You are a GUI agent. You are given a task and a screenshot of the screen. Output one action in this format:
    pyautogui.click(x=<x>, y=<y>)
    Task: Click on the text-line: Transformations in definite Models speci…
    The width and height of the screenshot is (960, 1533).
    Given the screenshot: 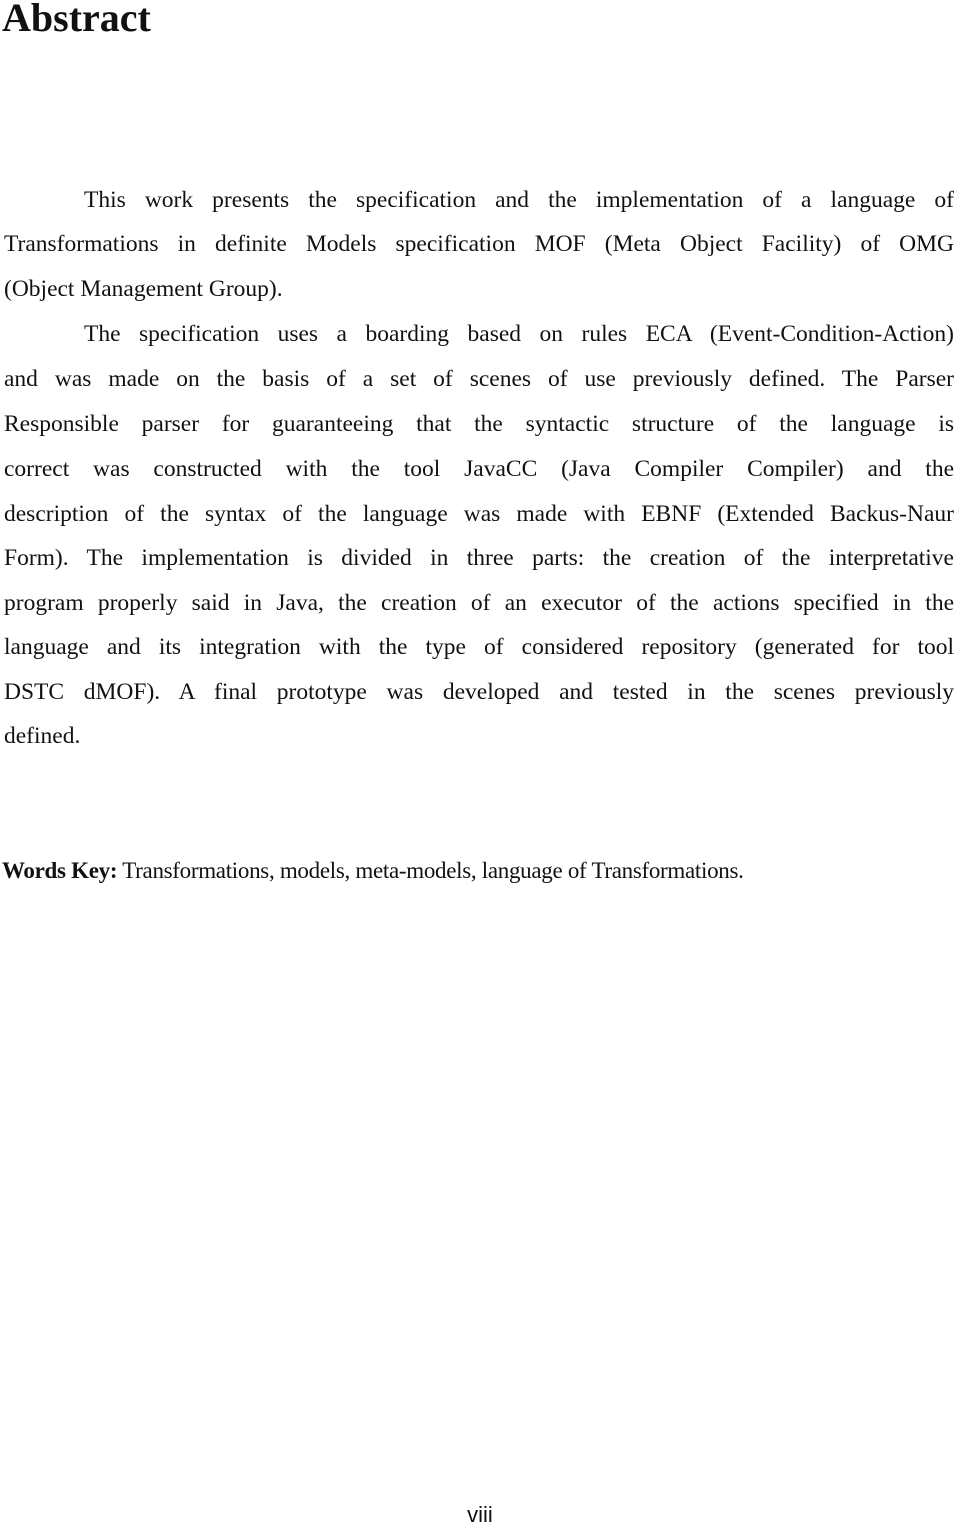 What is the action you would take?
    pyautogui.click(x=479, y=244)
    